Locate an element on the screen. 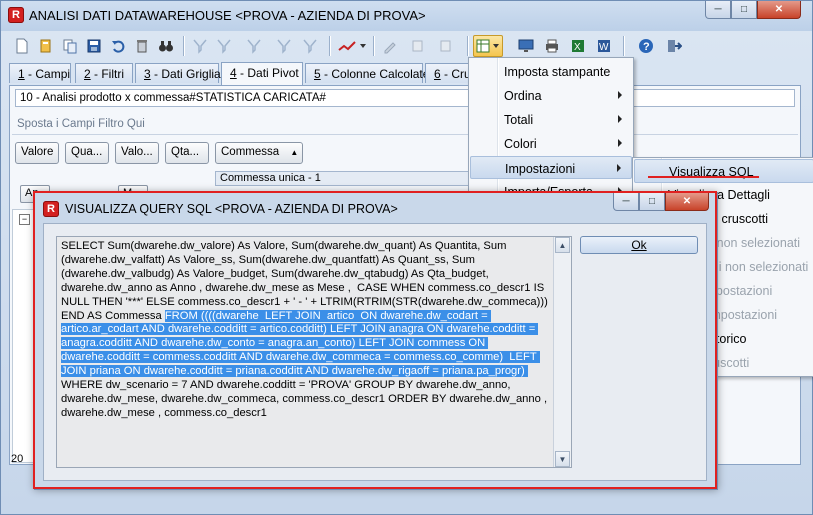 The image size is (813, 515). delete-icon is located at coordinates (142, 46).